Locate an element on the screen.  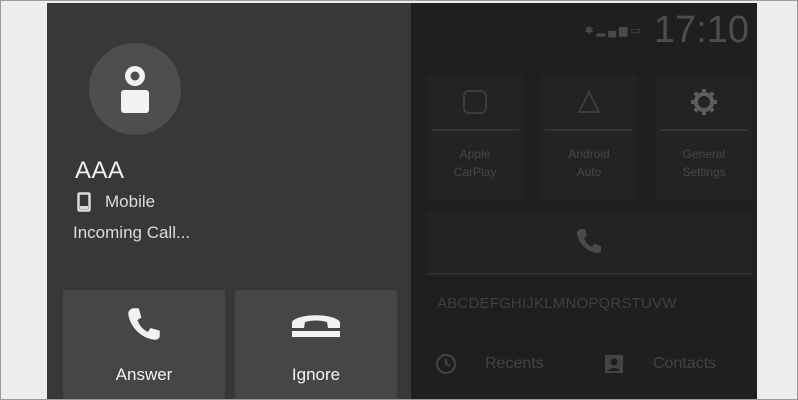
tile-label-line2: Settings is located at coordinates (704, 172).